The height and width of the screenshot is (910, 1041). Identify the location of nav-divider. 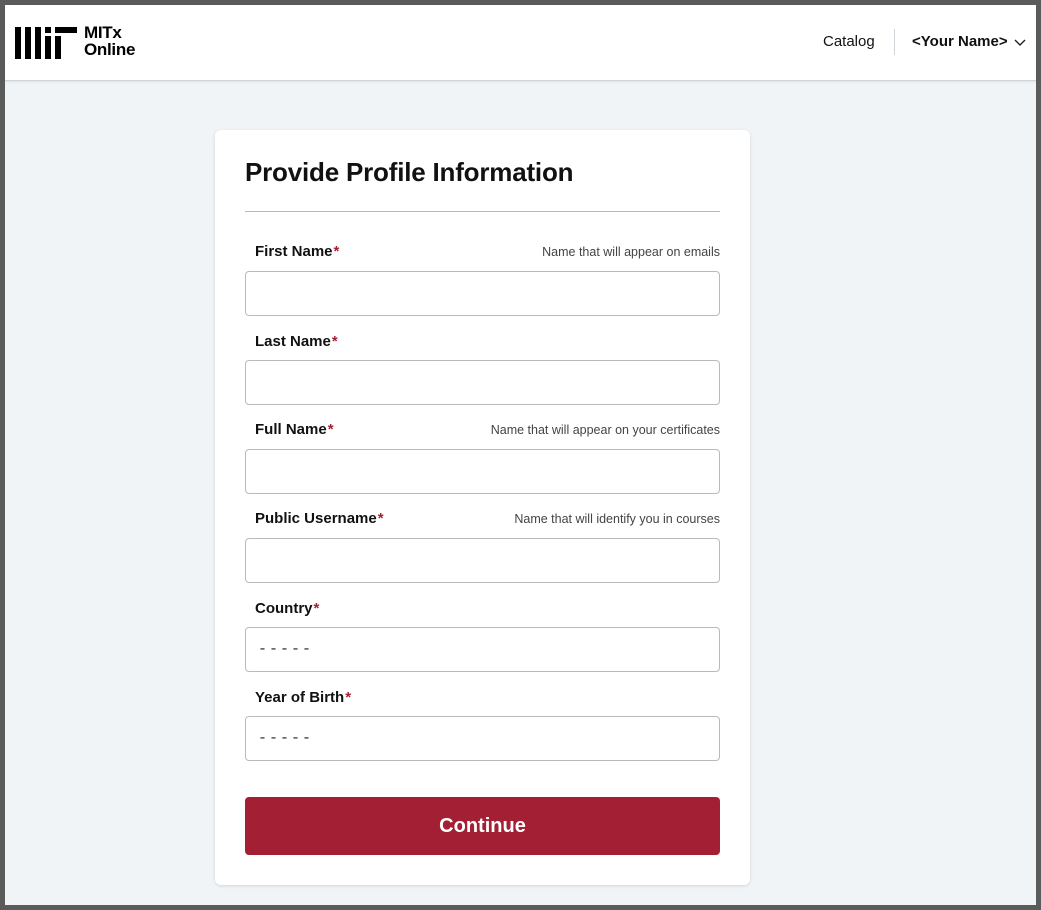
(894, 42).